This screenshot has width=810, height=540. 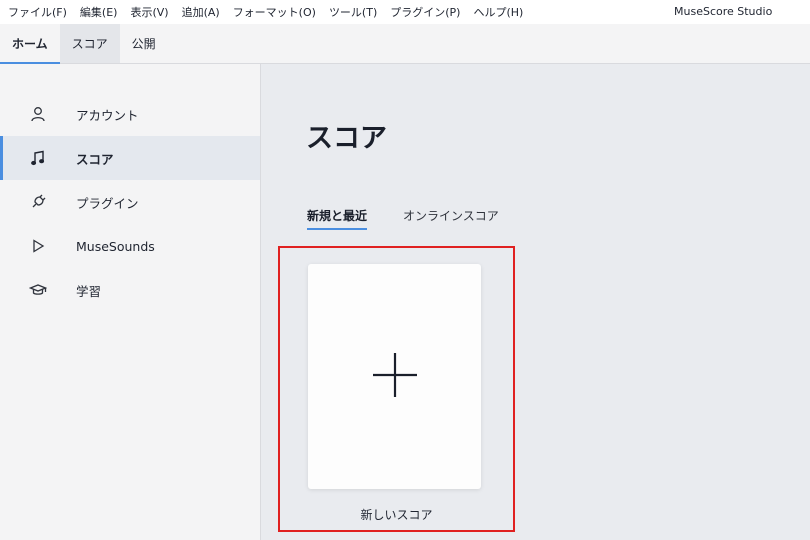 What do you see at coordinates (144, 43) in the screenshot?
I see `tab-publish: 公開` at bounding box center [144, 43].